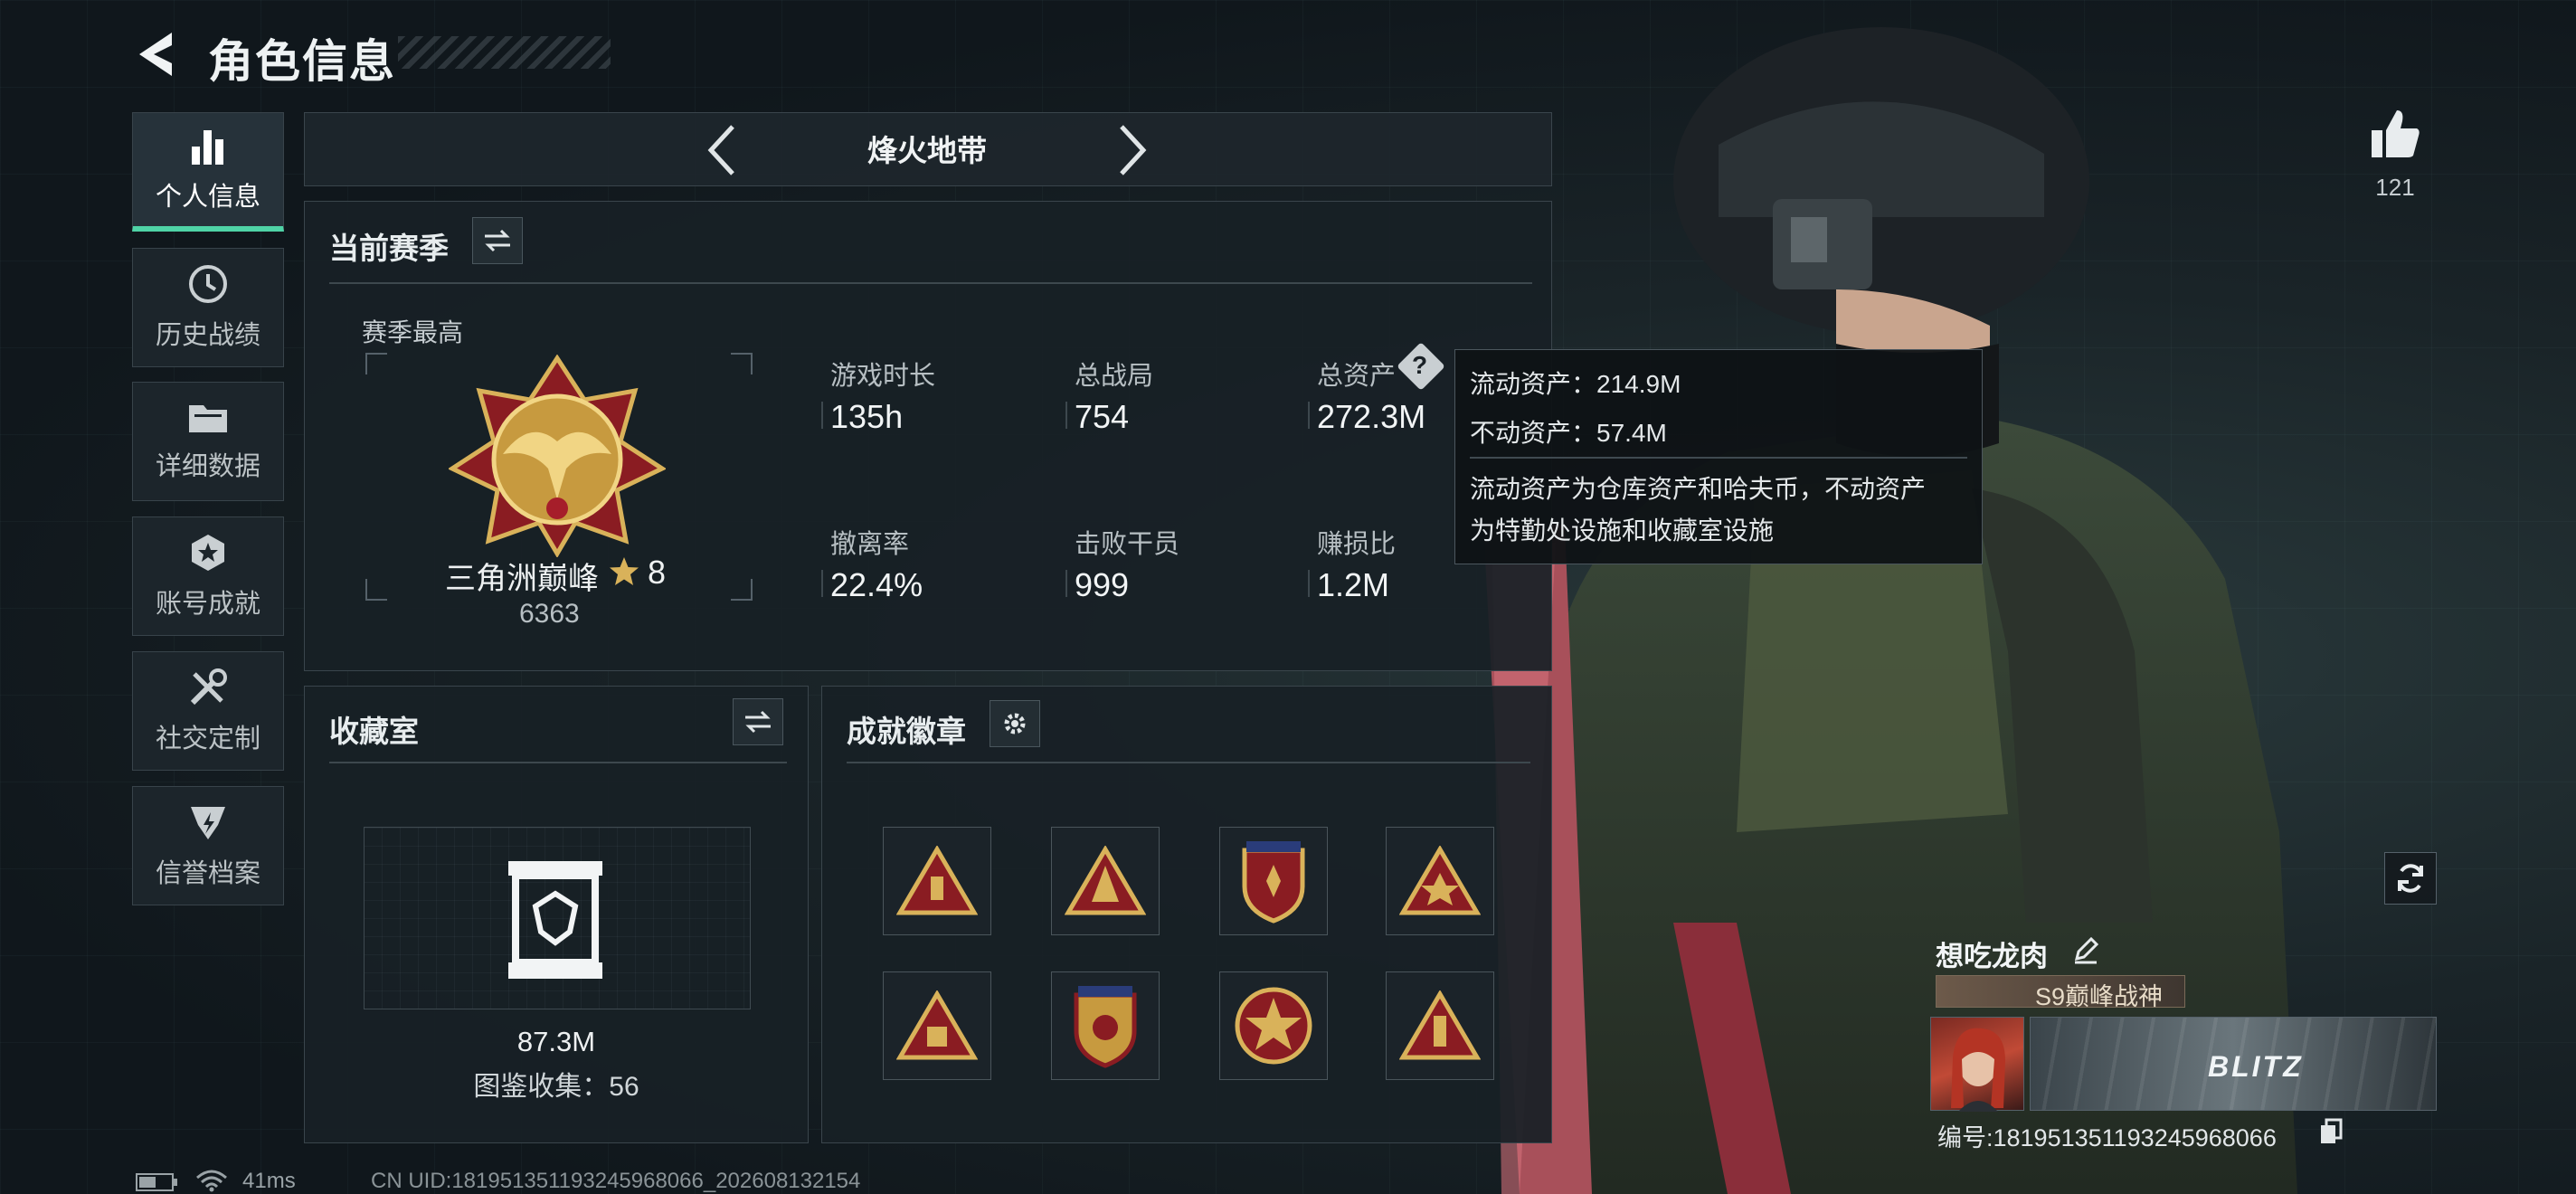  I want to click on season-title: 当前赛季, so click(389, 248).